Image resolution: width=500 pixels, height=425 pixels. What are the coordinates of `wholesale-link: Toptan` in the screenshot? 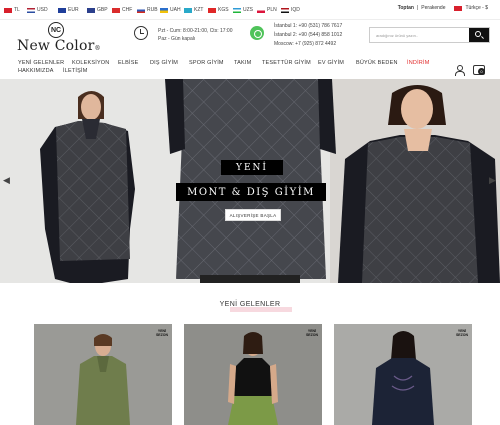 It's located at (406, 8).